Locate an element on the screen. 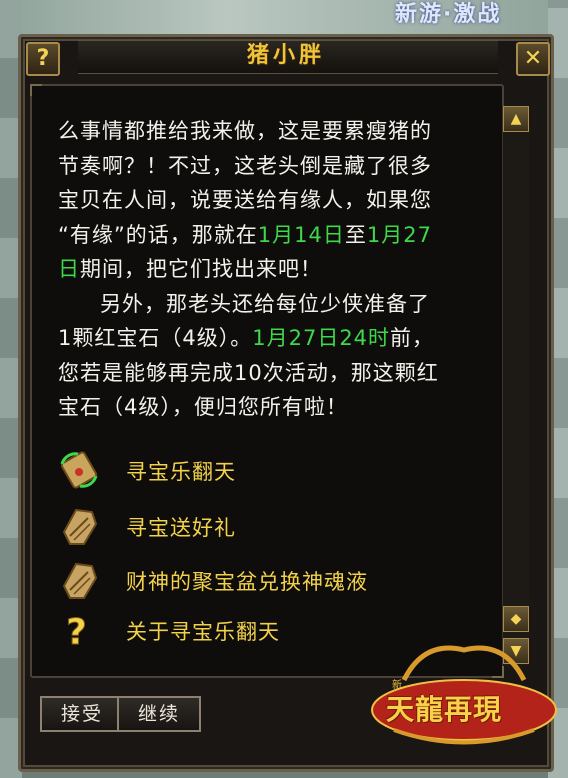  dialogue-text: “有缘”的话，那就在 is located at coordinates (158, 234).